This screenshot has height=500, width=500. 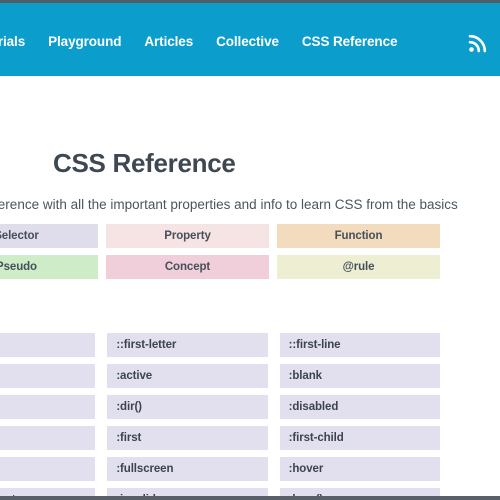 What do you see at coordinates (144, 163) in the screenshot?
I see `page-title: CSS Reference` at bounding box center [144, 163].